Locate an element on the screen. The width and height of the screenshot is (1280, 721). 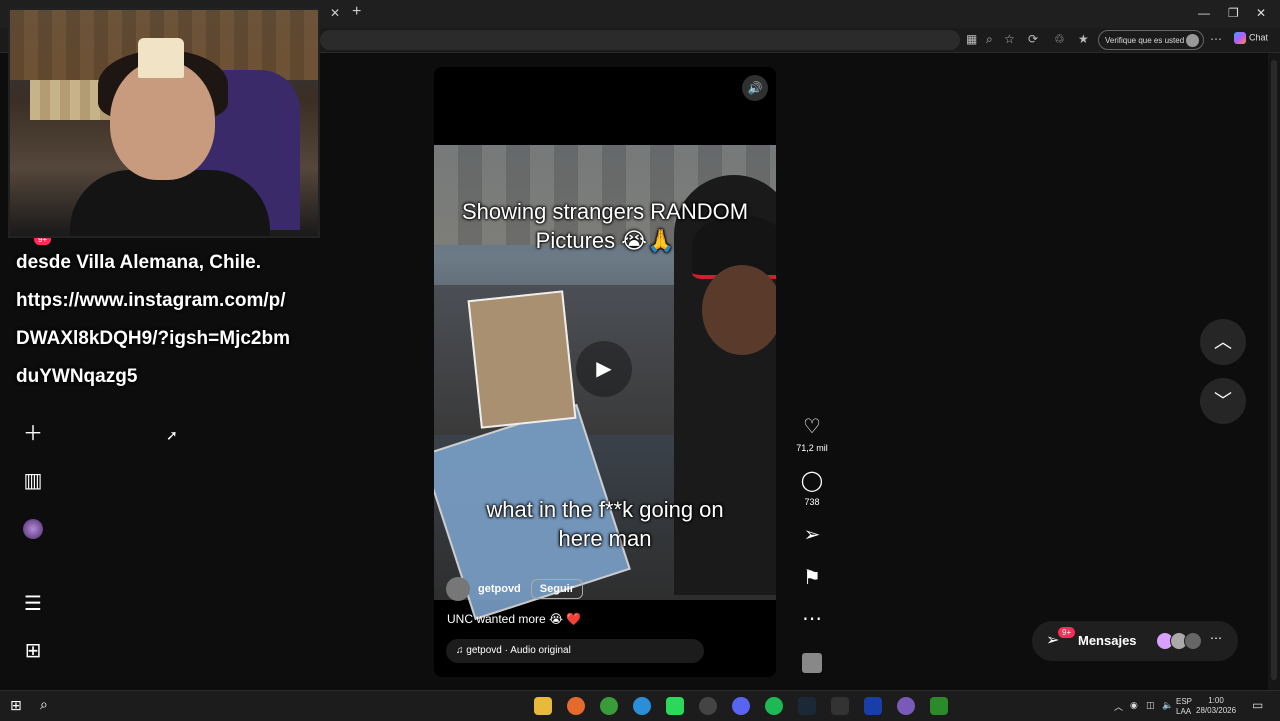
sound-icon: 🔊 is located at coordinates (755, 88).